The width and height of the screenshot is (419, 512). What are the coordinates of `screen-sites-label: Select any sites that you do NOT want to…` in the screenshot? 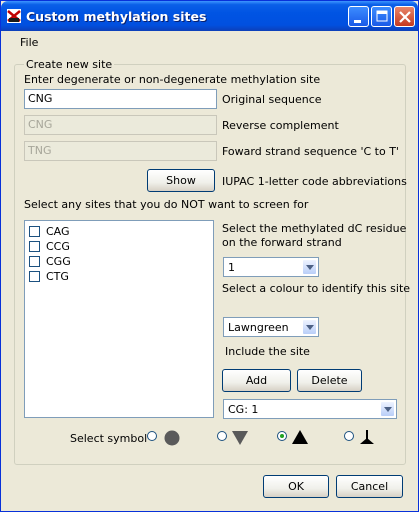 It's located at (166, 204).